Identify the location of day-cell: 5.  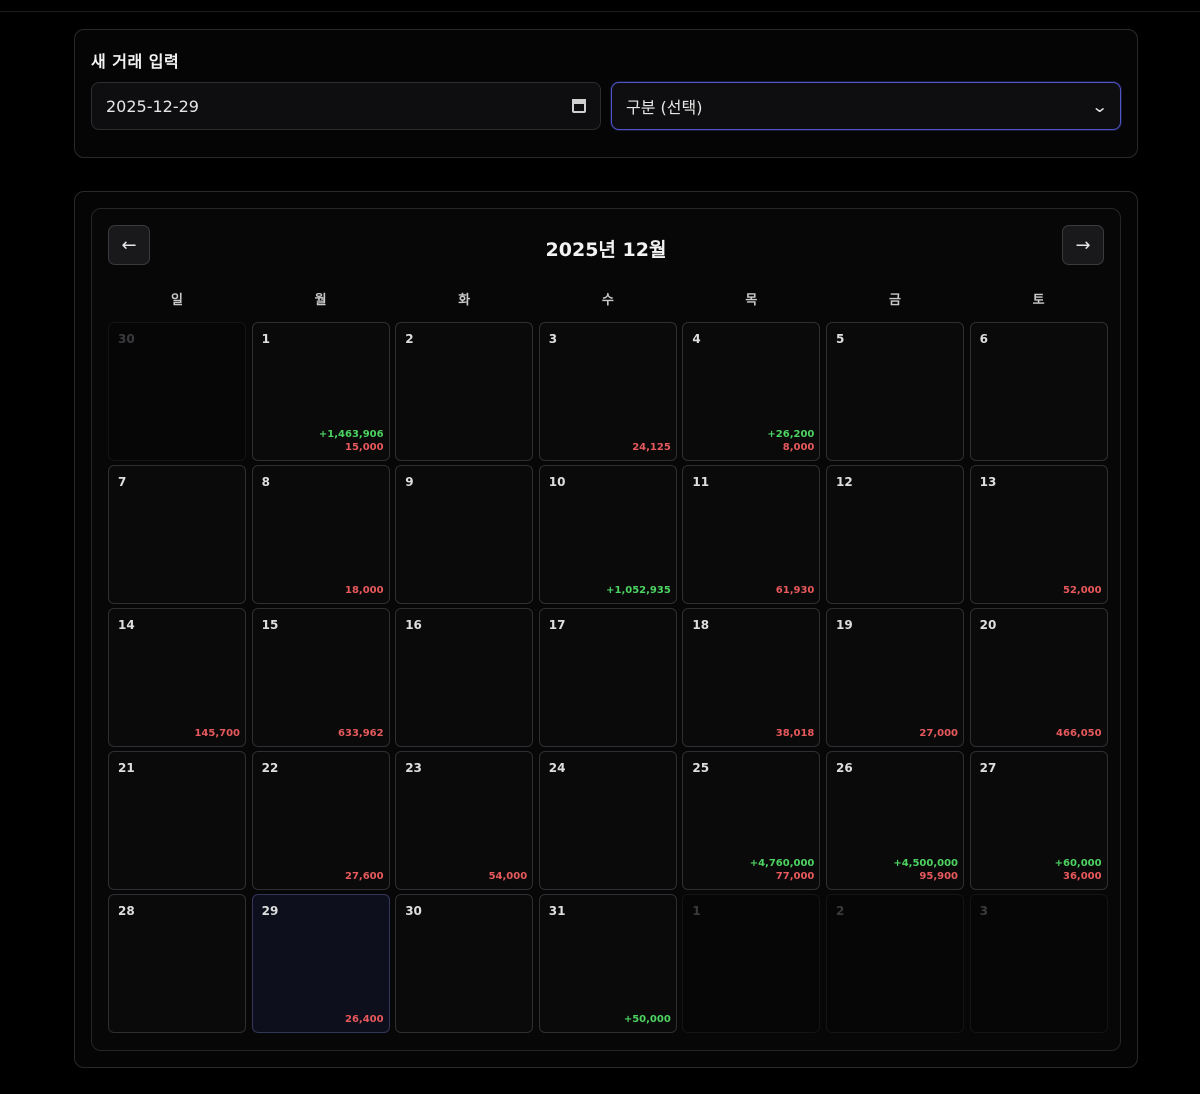
(895, 391).